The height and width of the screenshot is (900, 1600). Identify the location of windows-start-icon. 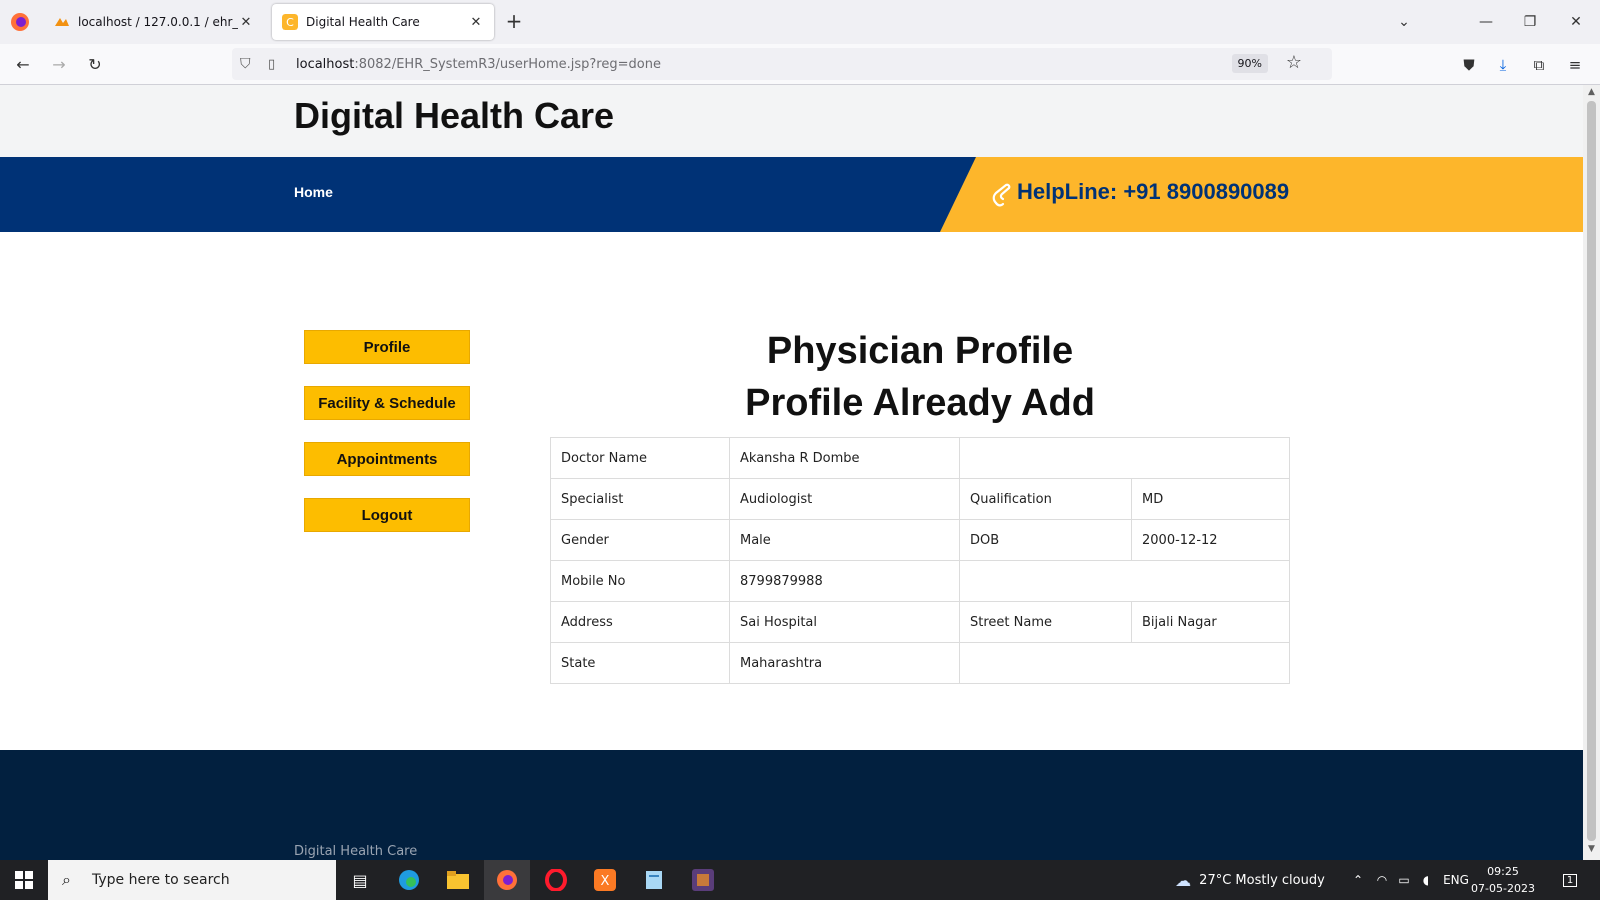
(24, 880).